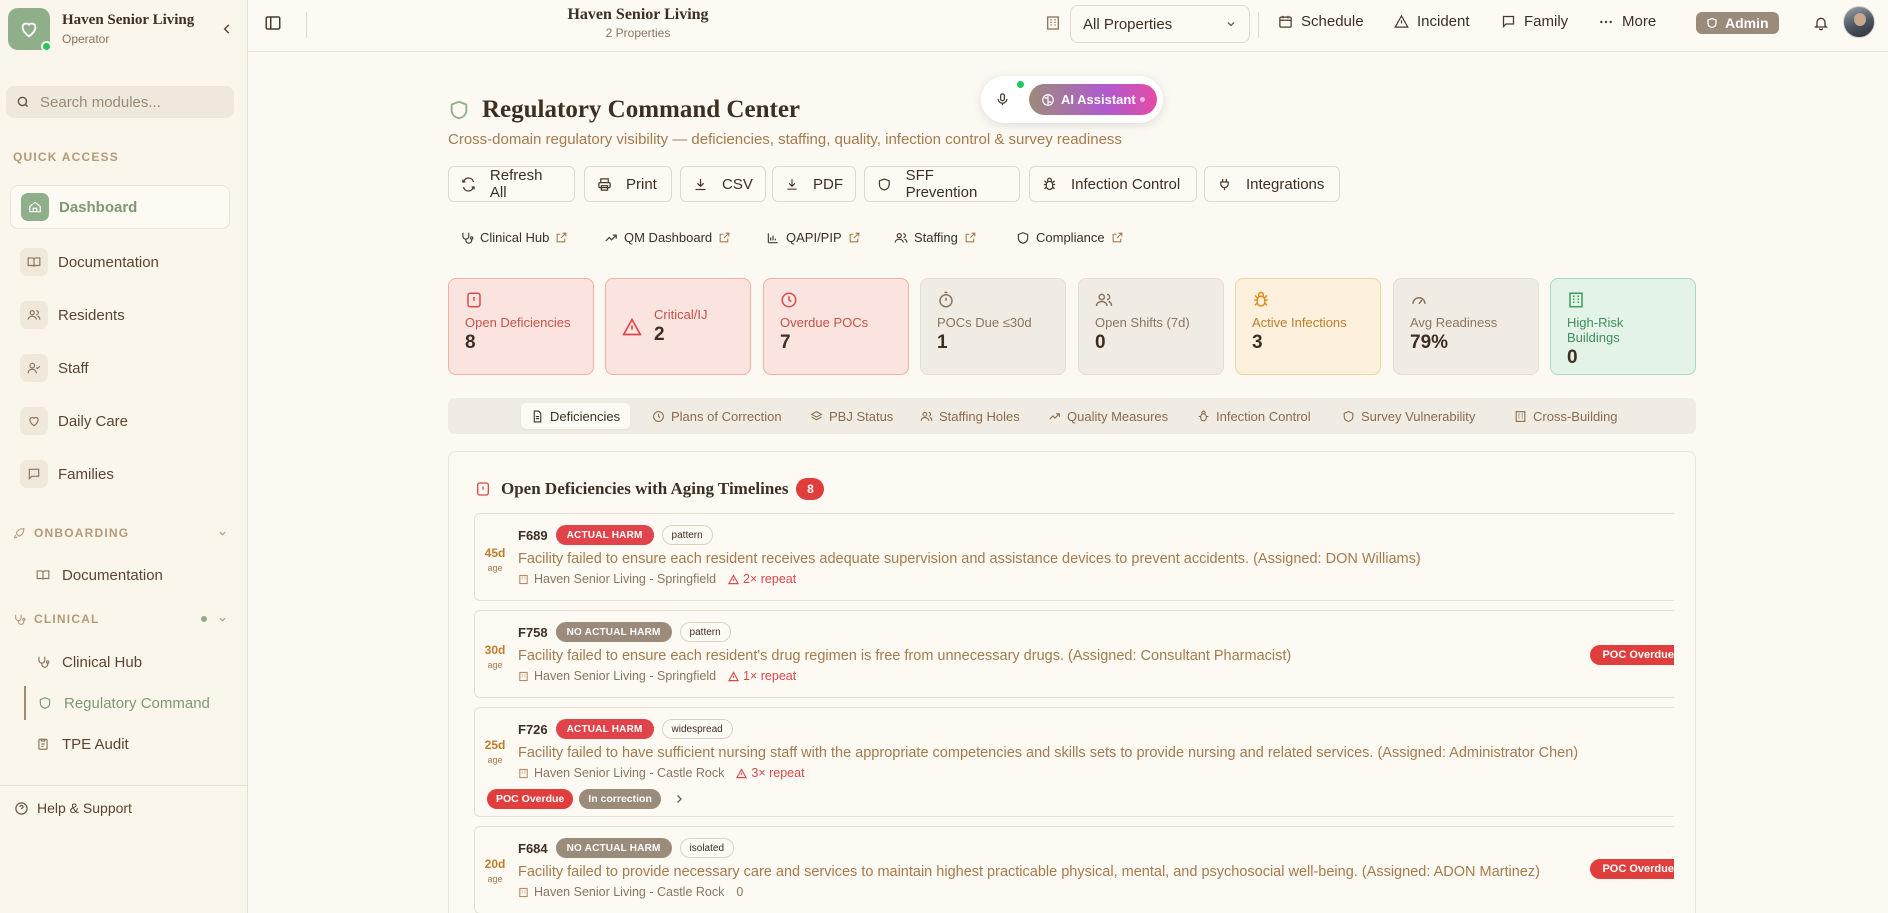 The width and height of the screenshot is (1888, 913). I want to click on tab-quality-measures: Quality Measures, so click(1108, 416).